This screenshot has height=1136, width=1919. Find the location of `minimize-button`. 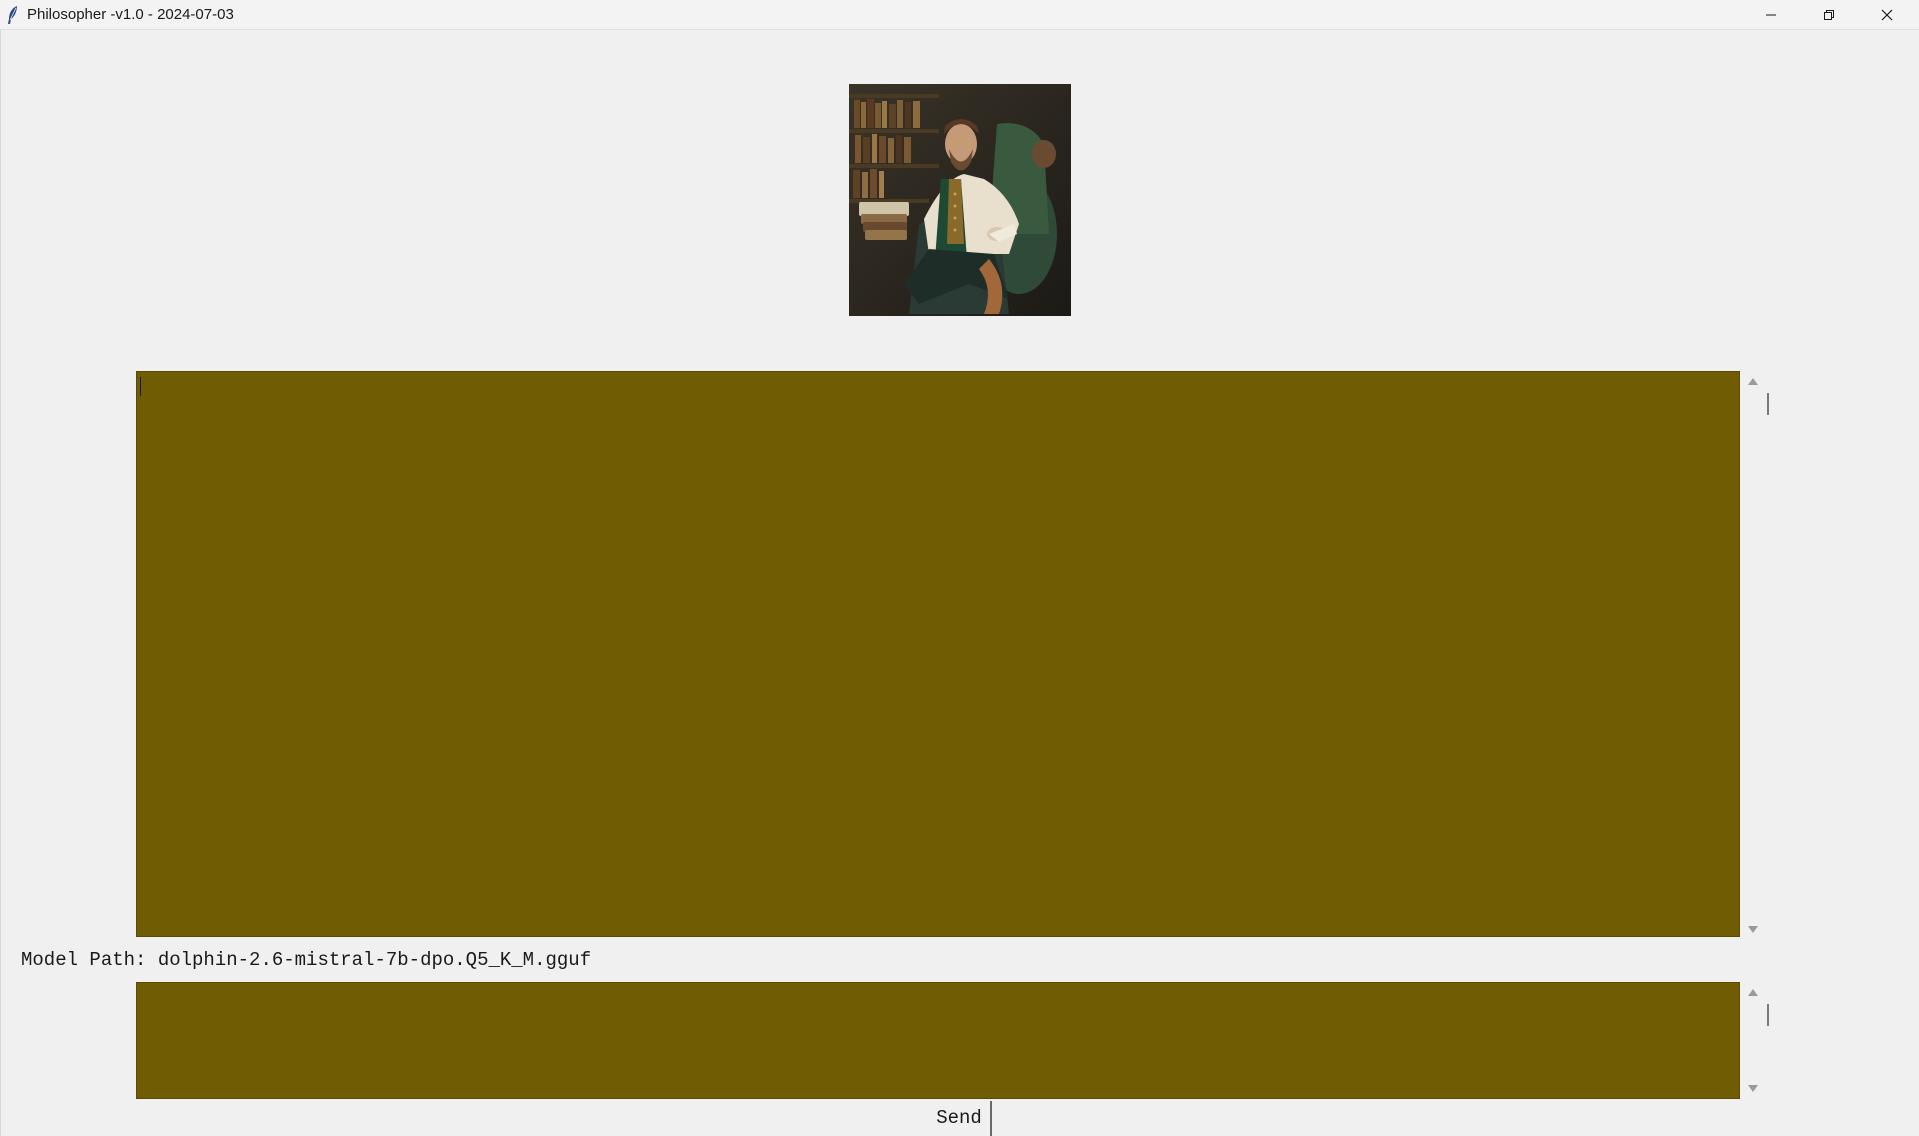

minimize-button is located at coordinates (1771, 14).